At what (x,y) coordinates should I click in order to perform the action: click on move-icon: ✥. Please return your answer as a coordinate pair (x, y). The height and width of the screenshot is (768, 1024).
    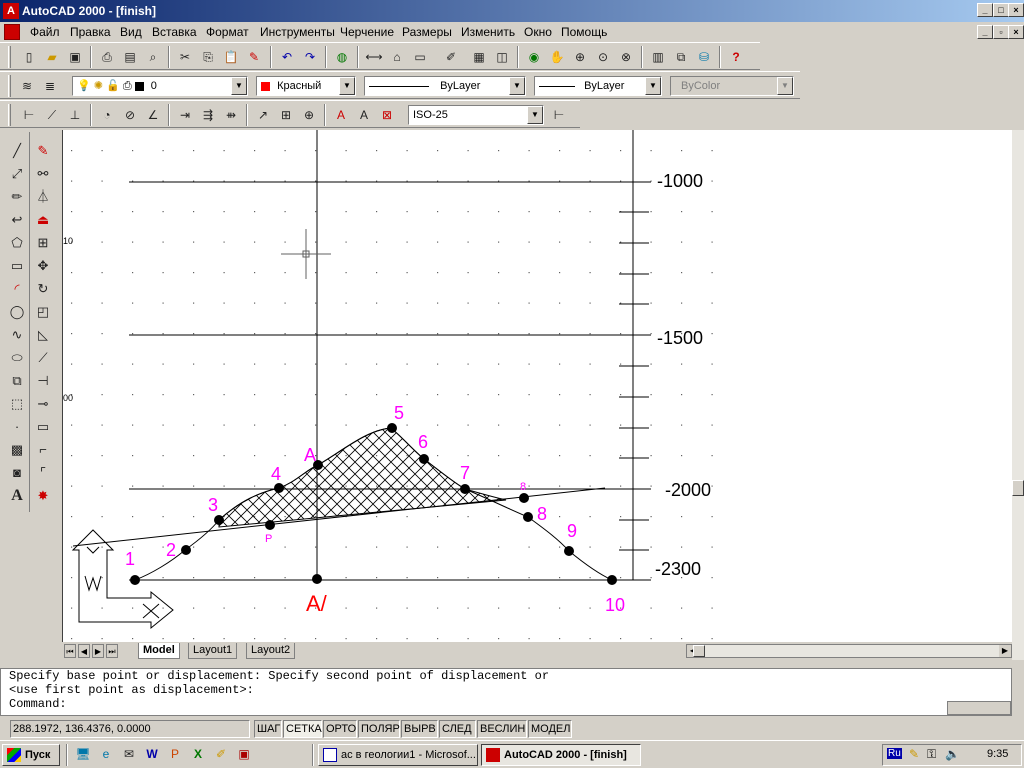
    Looking at the image, I should click on (43, 266).